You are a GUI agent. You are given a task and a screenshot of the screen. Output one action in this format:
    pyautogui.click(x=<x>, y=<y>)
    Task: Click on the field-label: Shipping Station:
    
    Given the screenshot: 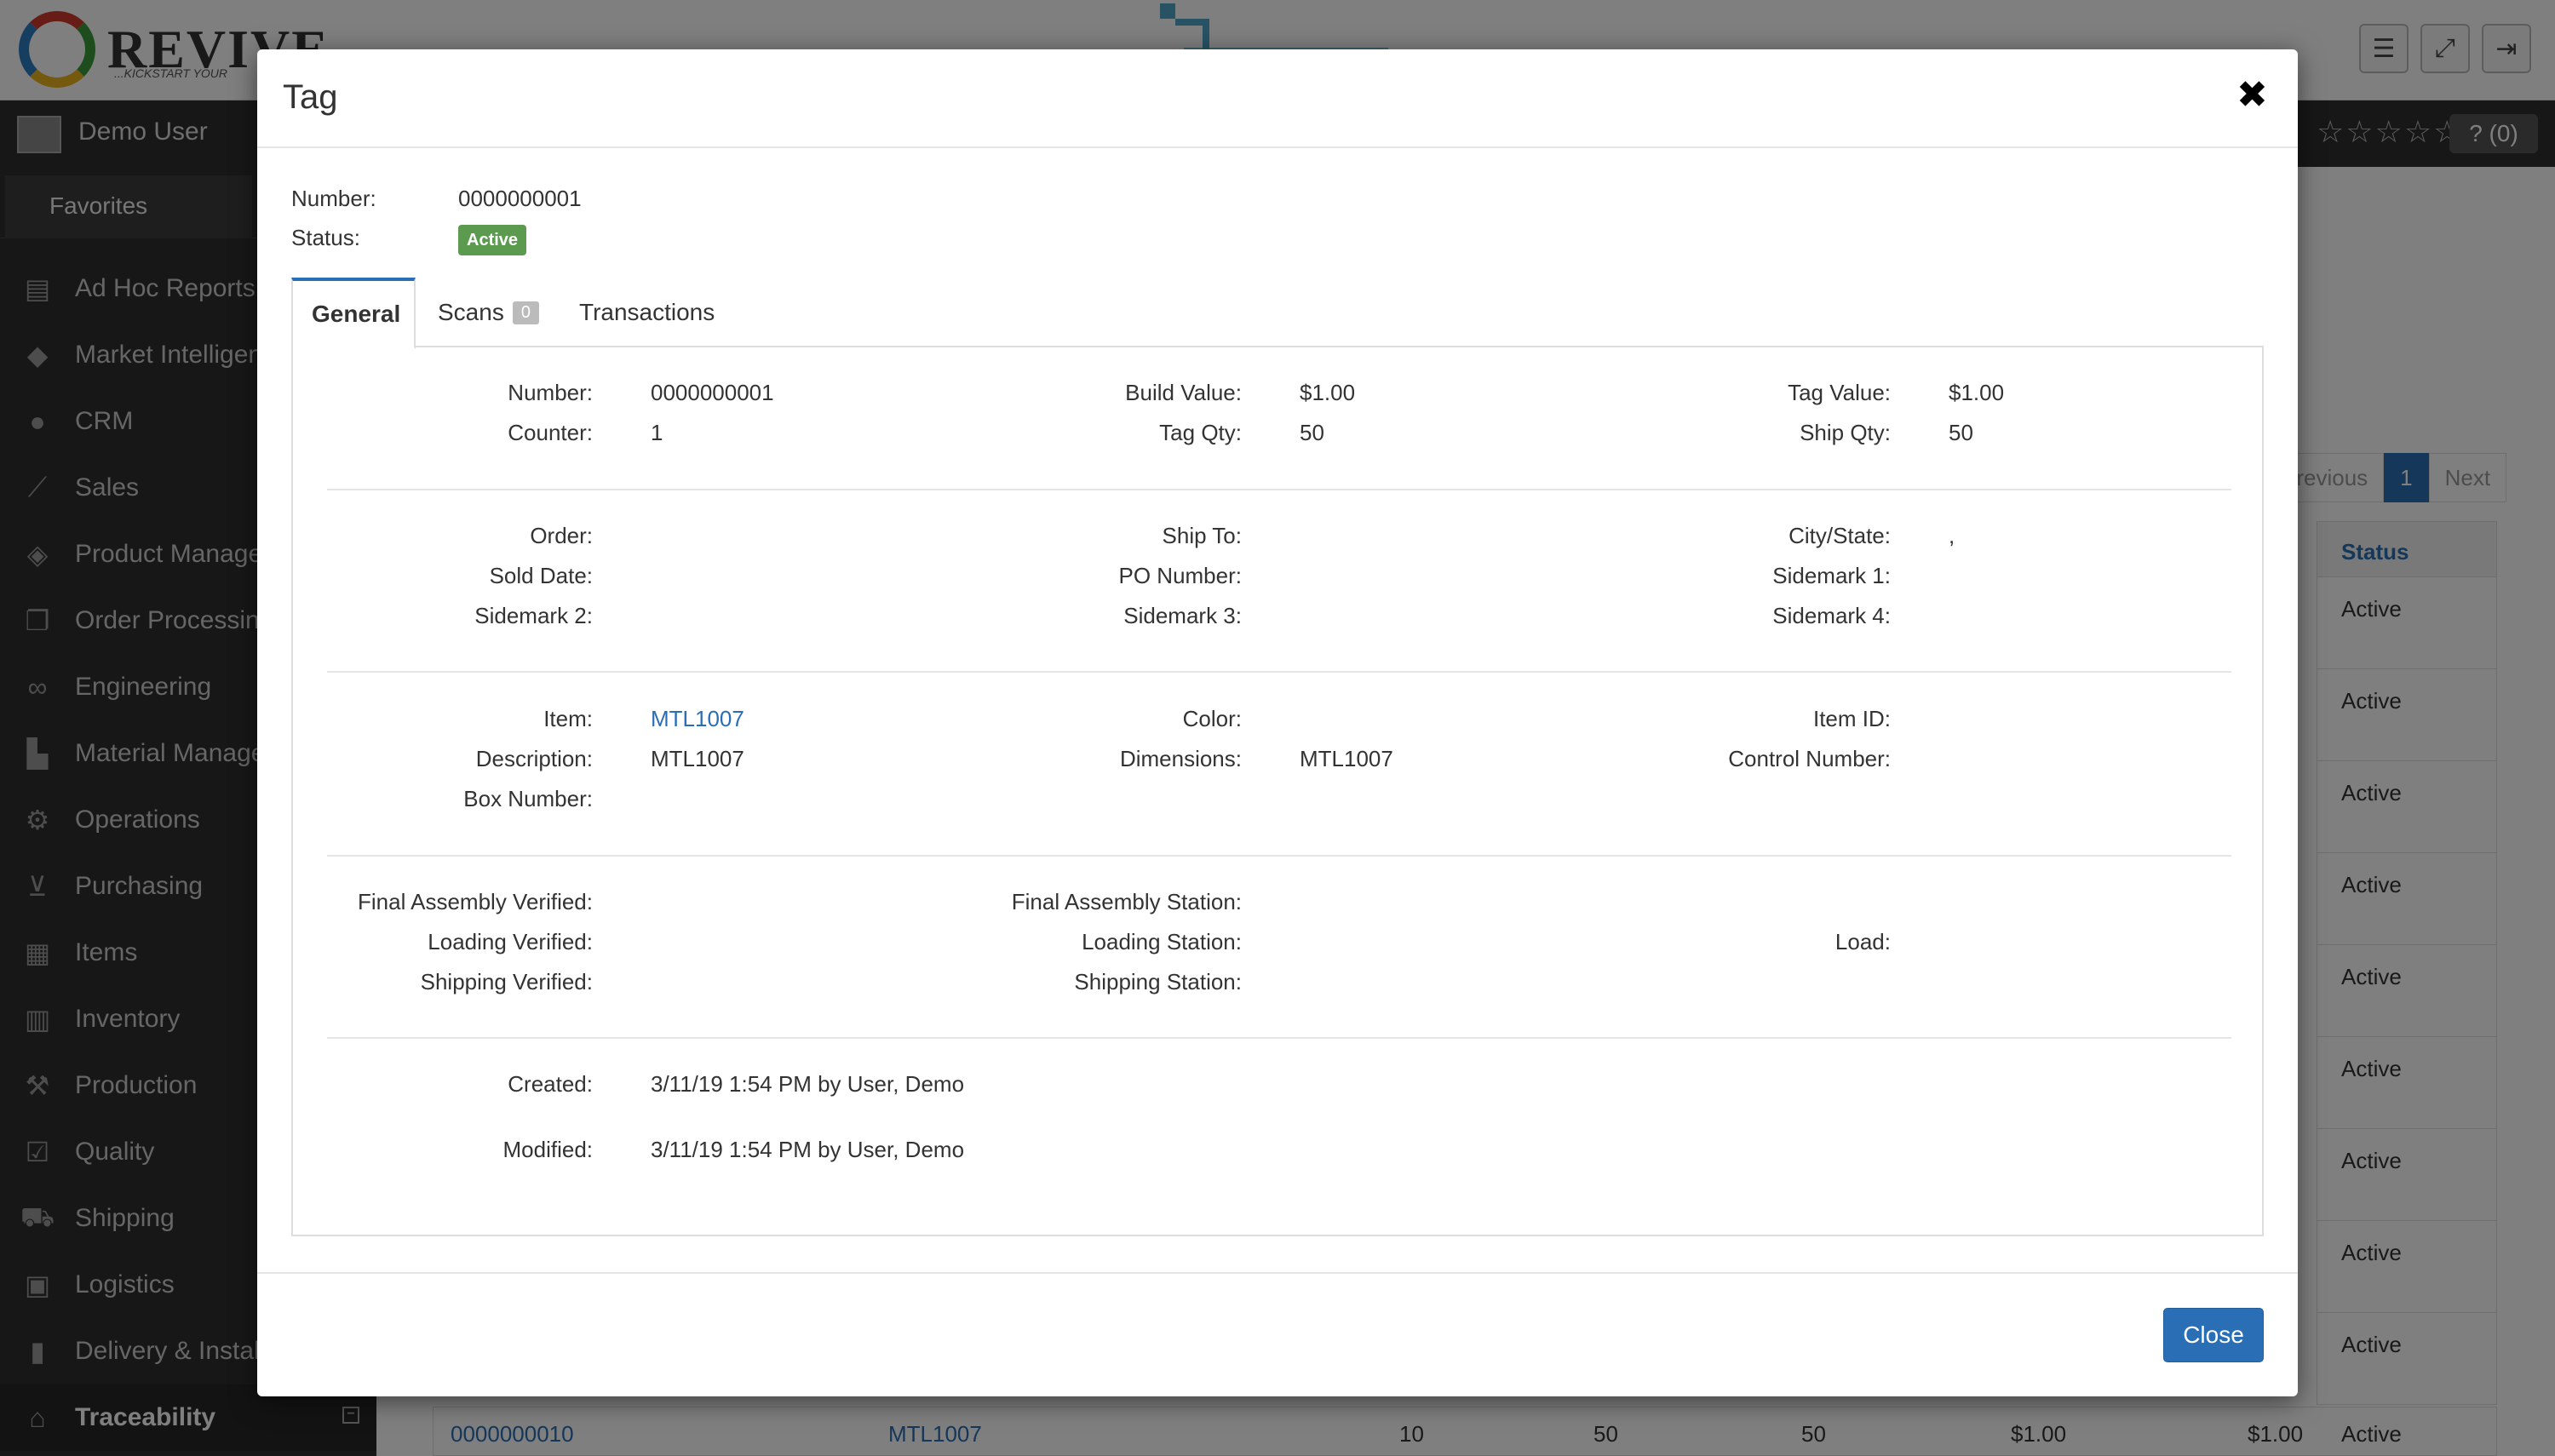 What is the action you would take?
    pyautogui.click(x=1158, y=982)
    